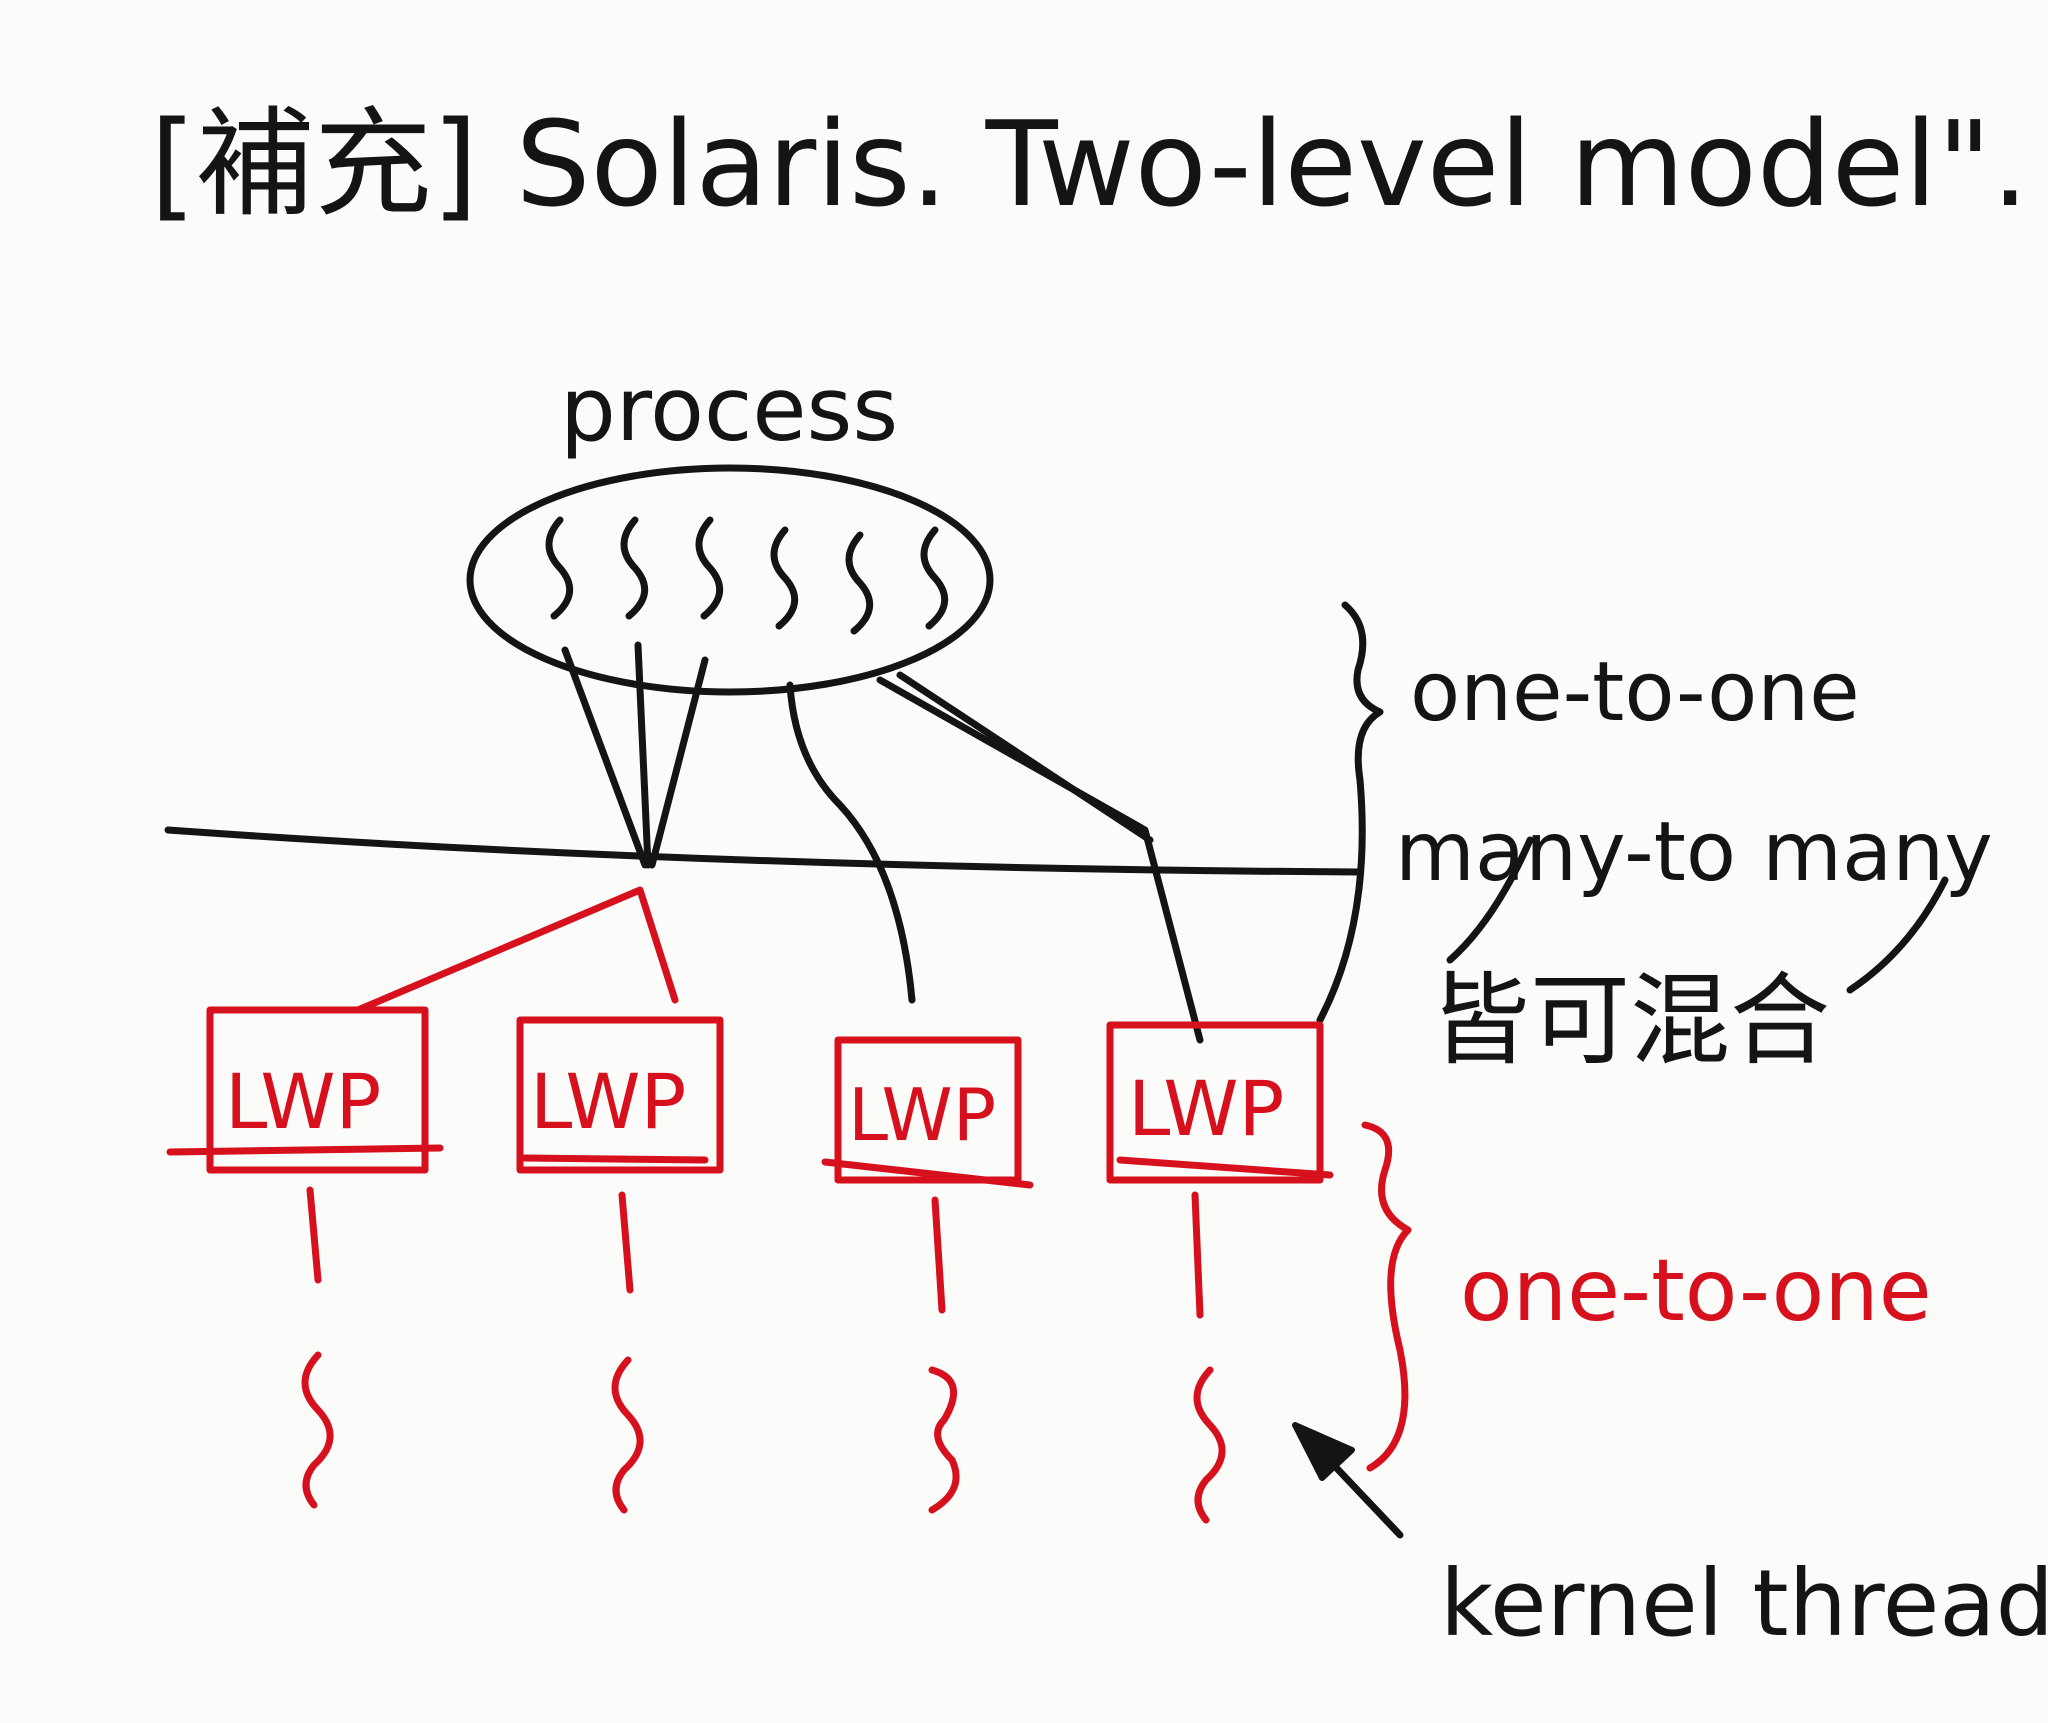  I want to click on user-kernel-boundary, so click(763, 851).